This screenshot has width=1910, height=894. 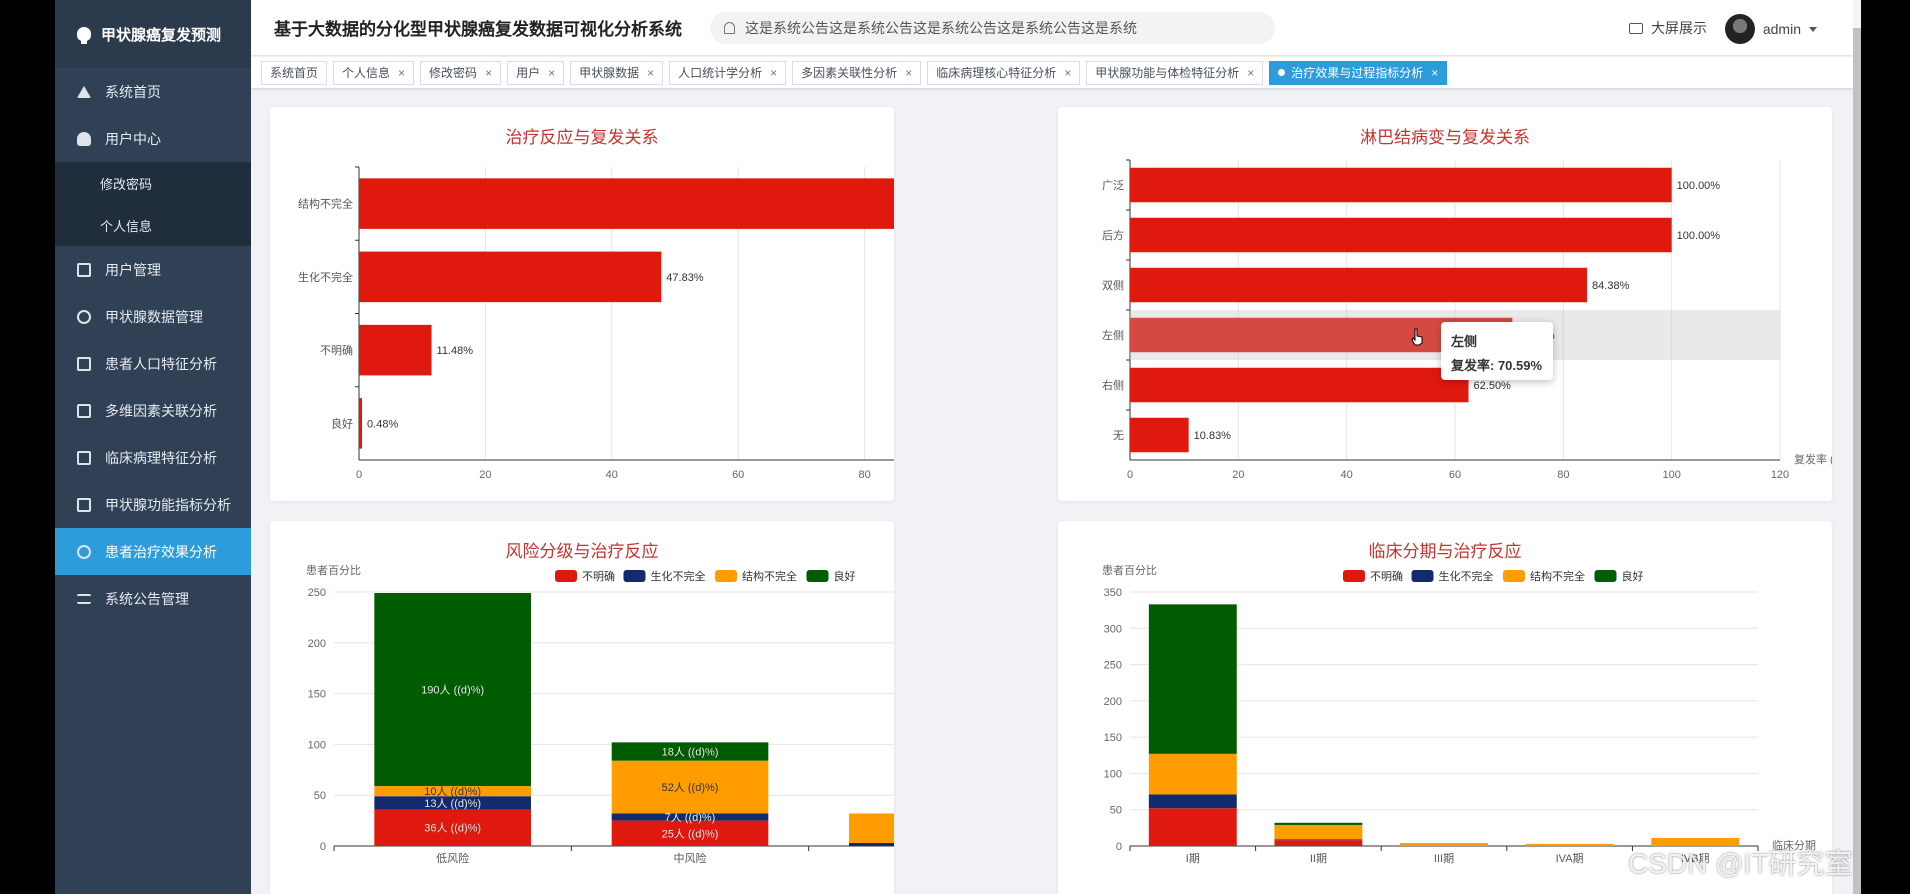 I want to click on sidebar-item-label: 多维因素关联分析, so click(x=161, y=410).